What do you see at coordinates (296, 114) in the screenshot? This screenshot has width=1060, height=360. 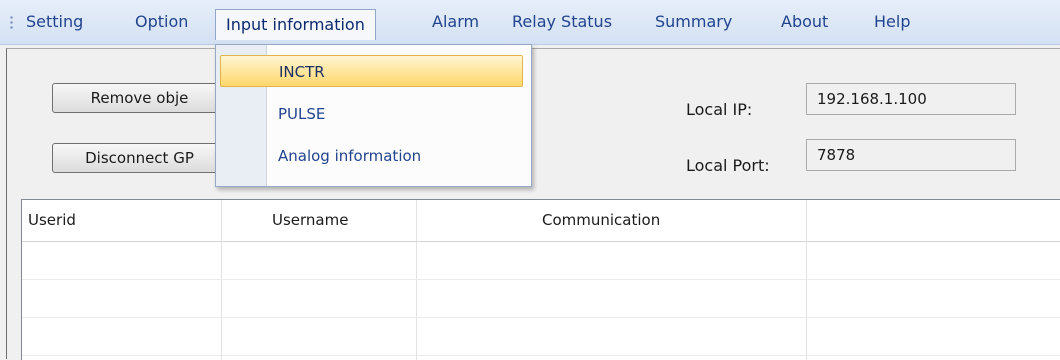 I see `menu-item-pulse: PULSE` at bounding box center [296, 114].